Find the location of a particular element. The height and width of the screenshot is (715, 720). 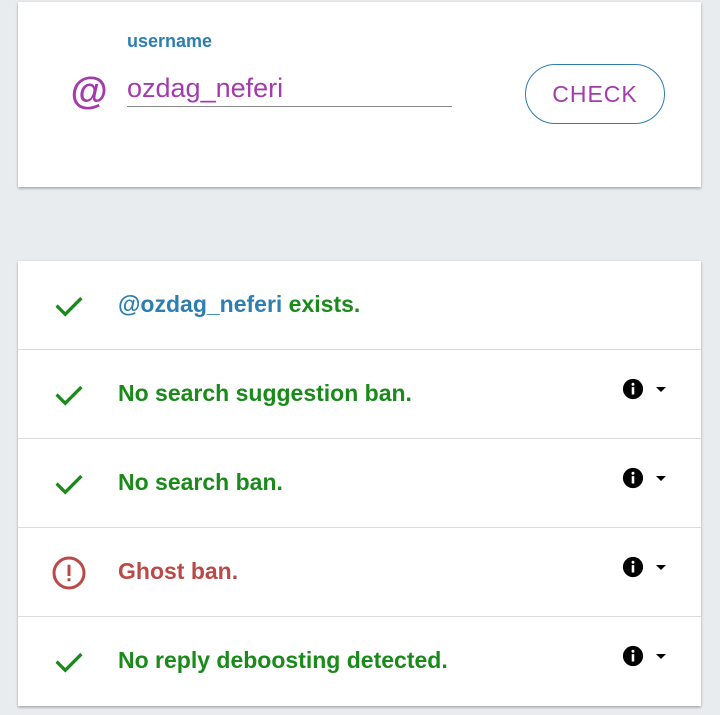

result-row-search-suggestion-ban: No search suggestion ban. is located at coordinates (359, 394).